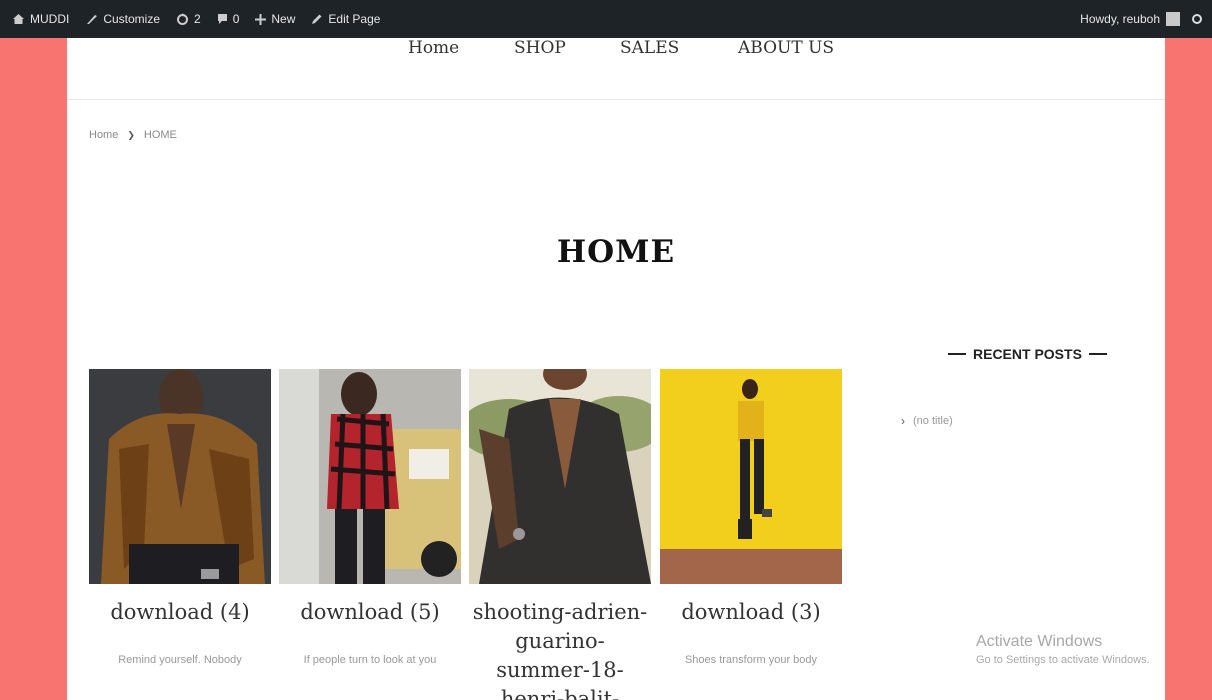  I want to click on updates-icon, so click(183, 18).